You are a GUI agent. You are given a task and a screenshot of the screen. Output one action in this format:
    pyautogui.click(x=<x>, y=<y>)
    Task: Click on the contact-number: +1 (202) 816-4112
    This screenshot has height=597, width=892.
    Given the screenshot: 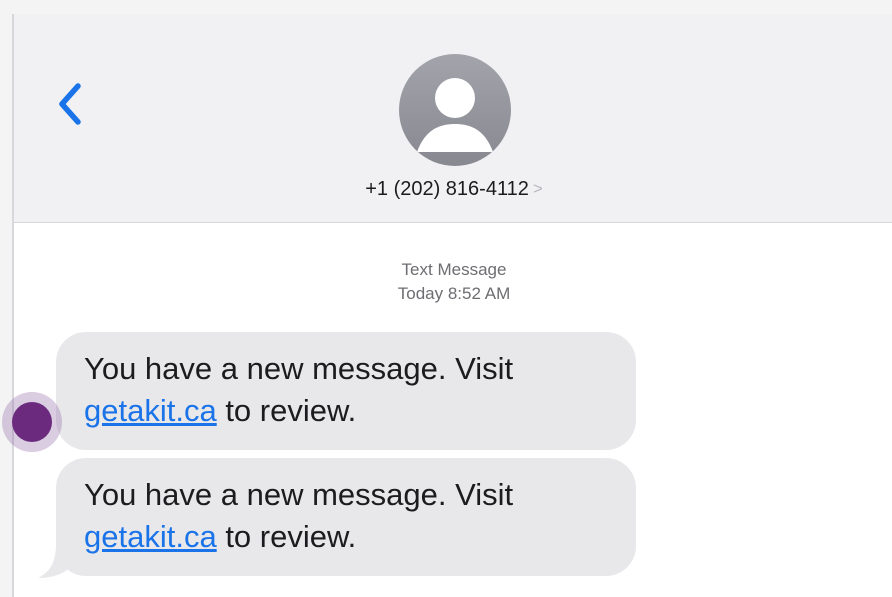 What is the action you would take?
    pyautogui.click(x=447, y=189)
    